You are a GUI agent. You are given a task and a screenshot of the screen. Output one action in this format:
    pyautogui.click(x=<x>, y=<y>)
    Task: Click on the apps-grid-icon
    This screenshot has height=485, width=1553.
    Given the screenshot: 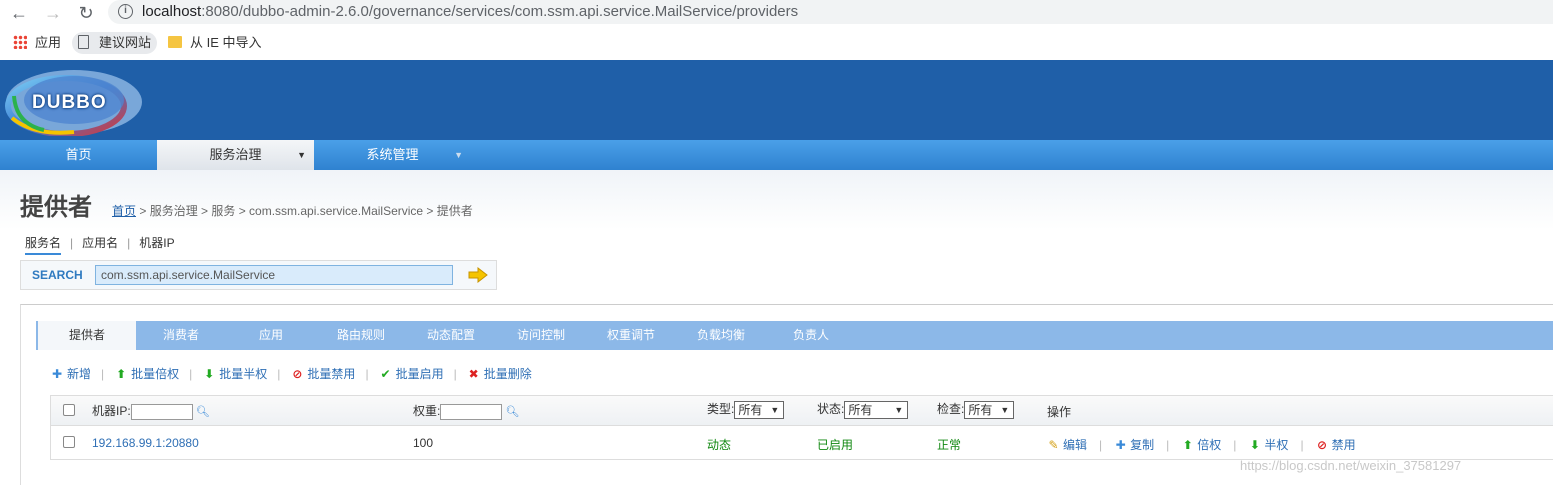 What is the action you would take?
    pyautogui.click(x=20, y=42)
    